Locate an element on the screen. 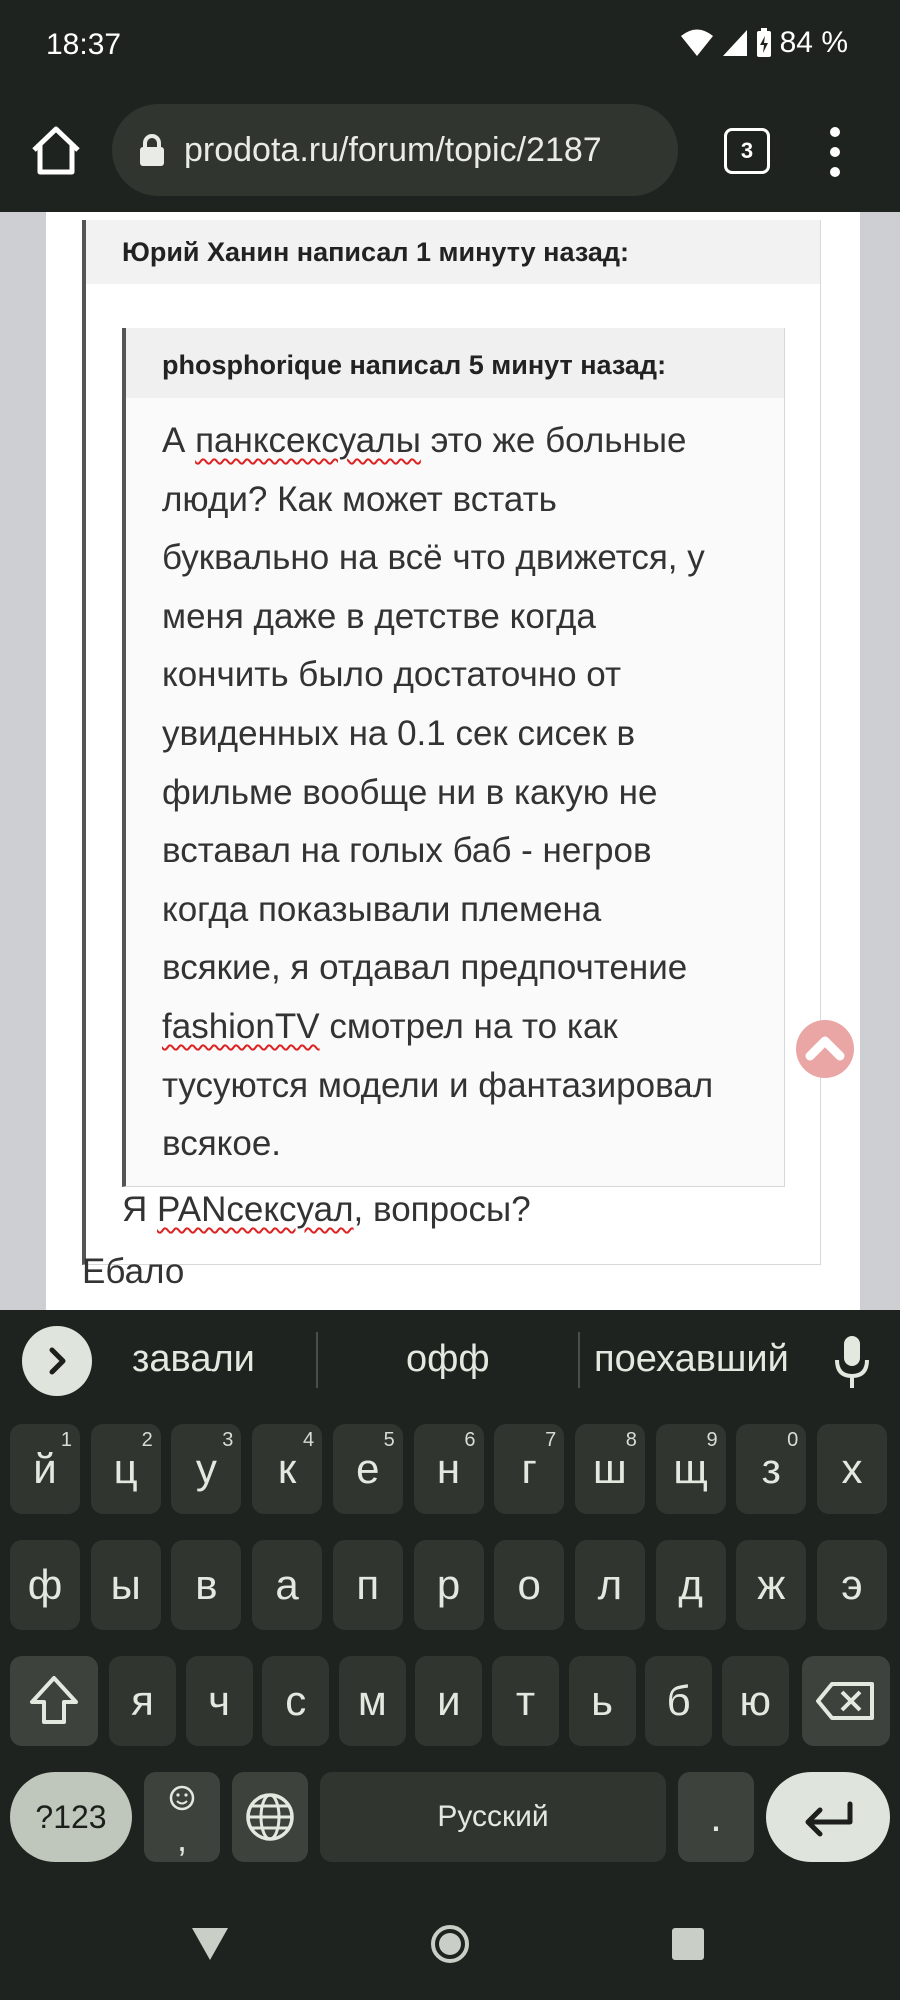  quote-line: люди? Как может встать is located at coordinates (463, 500).